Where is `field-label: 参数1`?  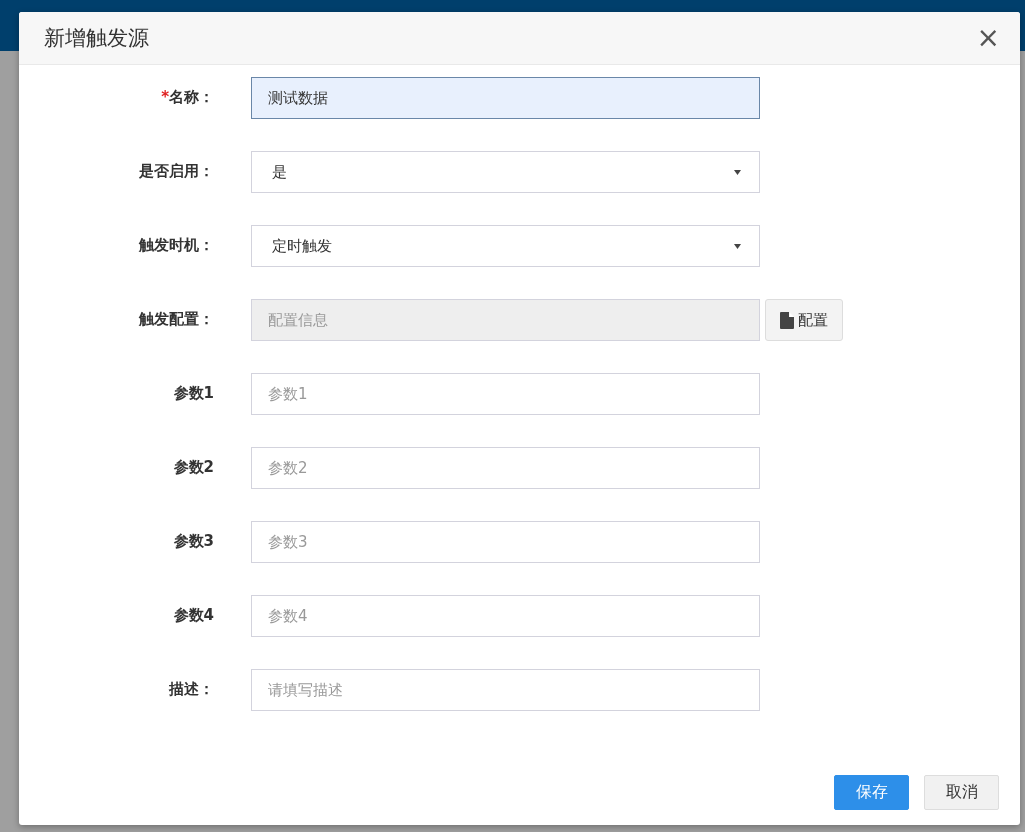
field-label: 参数1 is located at coordinates (193, 393).